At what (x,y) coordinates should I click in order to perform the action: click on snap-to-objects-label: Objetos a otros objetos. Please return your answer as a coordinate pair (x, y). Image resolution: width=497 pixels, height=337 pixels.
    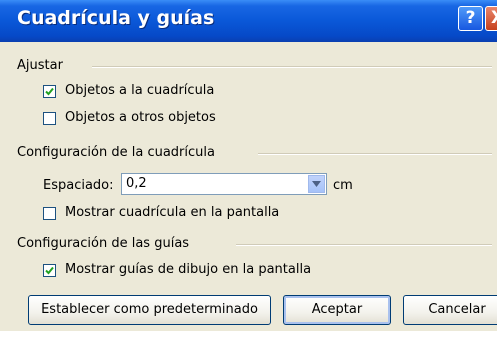
    Looking at the image, I should click on (140, 117).